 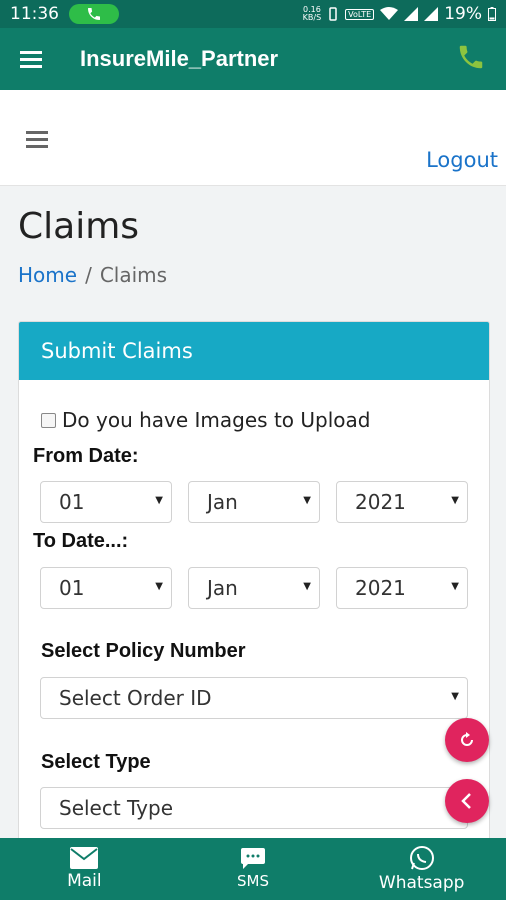 What do you see at coordinates (380, 588) in the screenshot?
I see `to-year-value: 2021` at bounding box center [380, 588].